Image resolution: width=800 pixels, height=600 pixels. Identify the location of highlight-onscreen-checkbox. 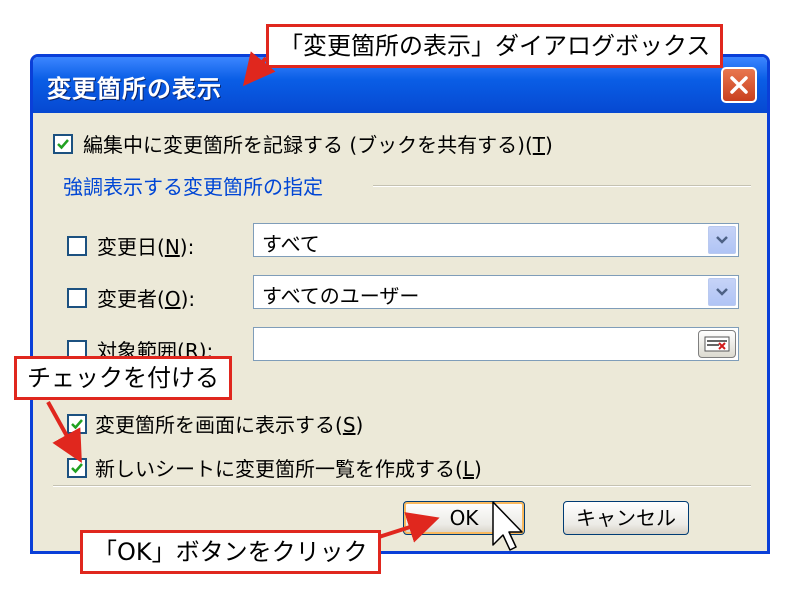
(77, 423).